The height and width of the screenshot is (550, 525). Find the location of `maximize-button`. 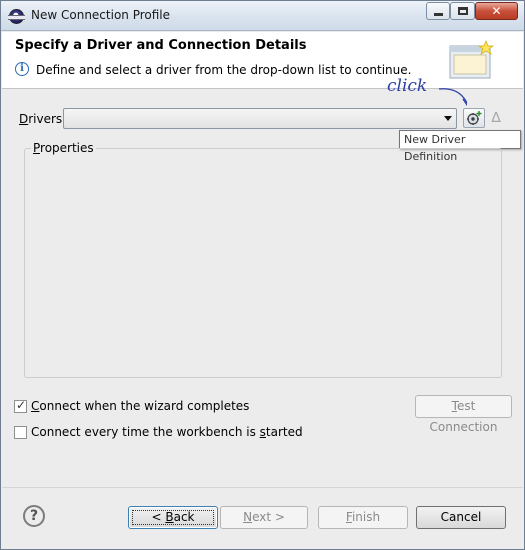

maximize-button is located at coordinates (462, 11).